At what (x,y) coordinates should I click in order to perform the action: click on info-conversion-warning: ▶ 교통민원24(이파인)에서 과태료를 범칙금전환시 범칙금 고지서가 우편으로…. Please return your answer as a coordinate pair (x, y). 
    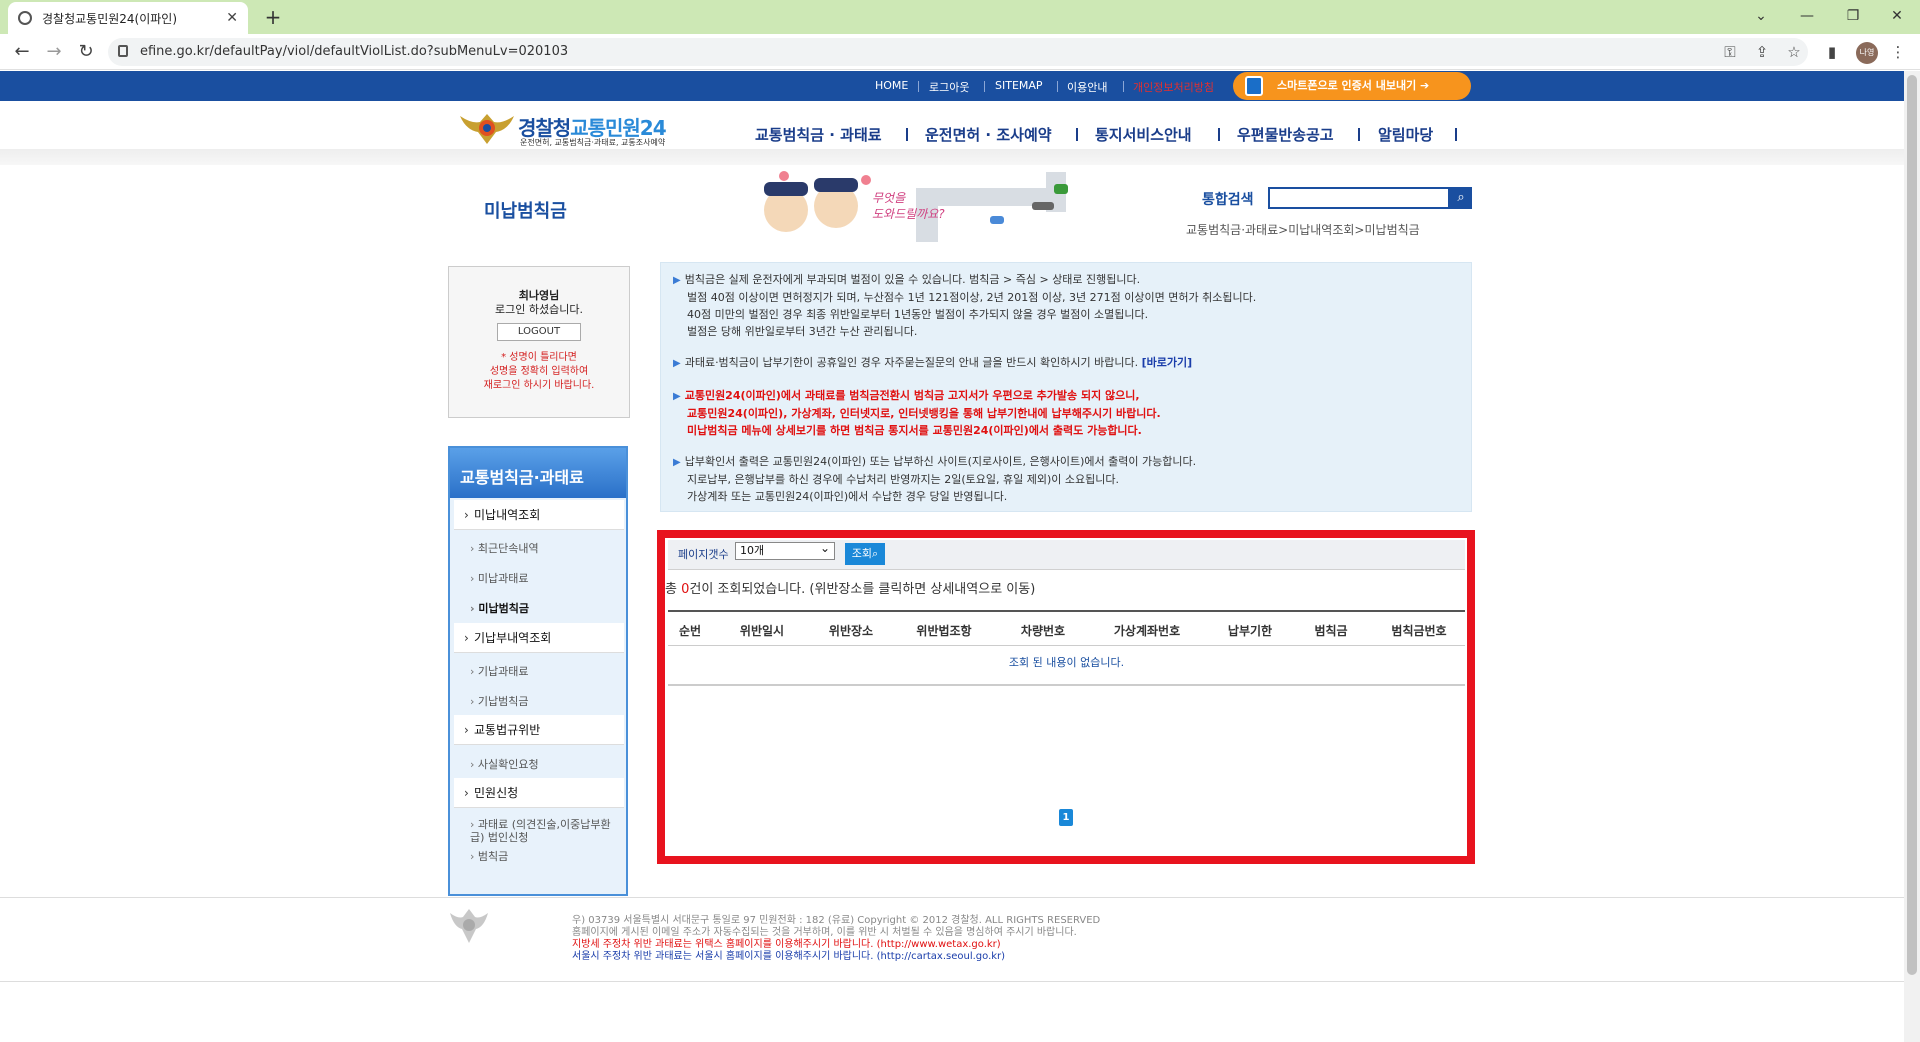
    Looking at the image, I should click on (917, 413).